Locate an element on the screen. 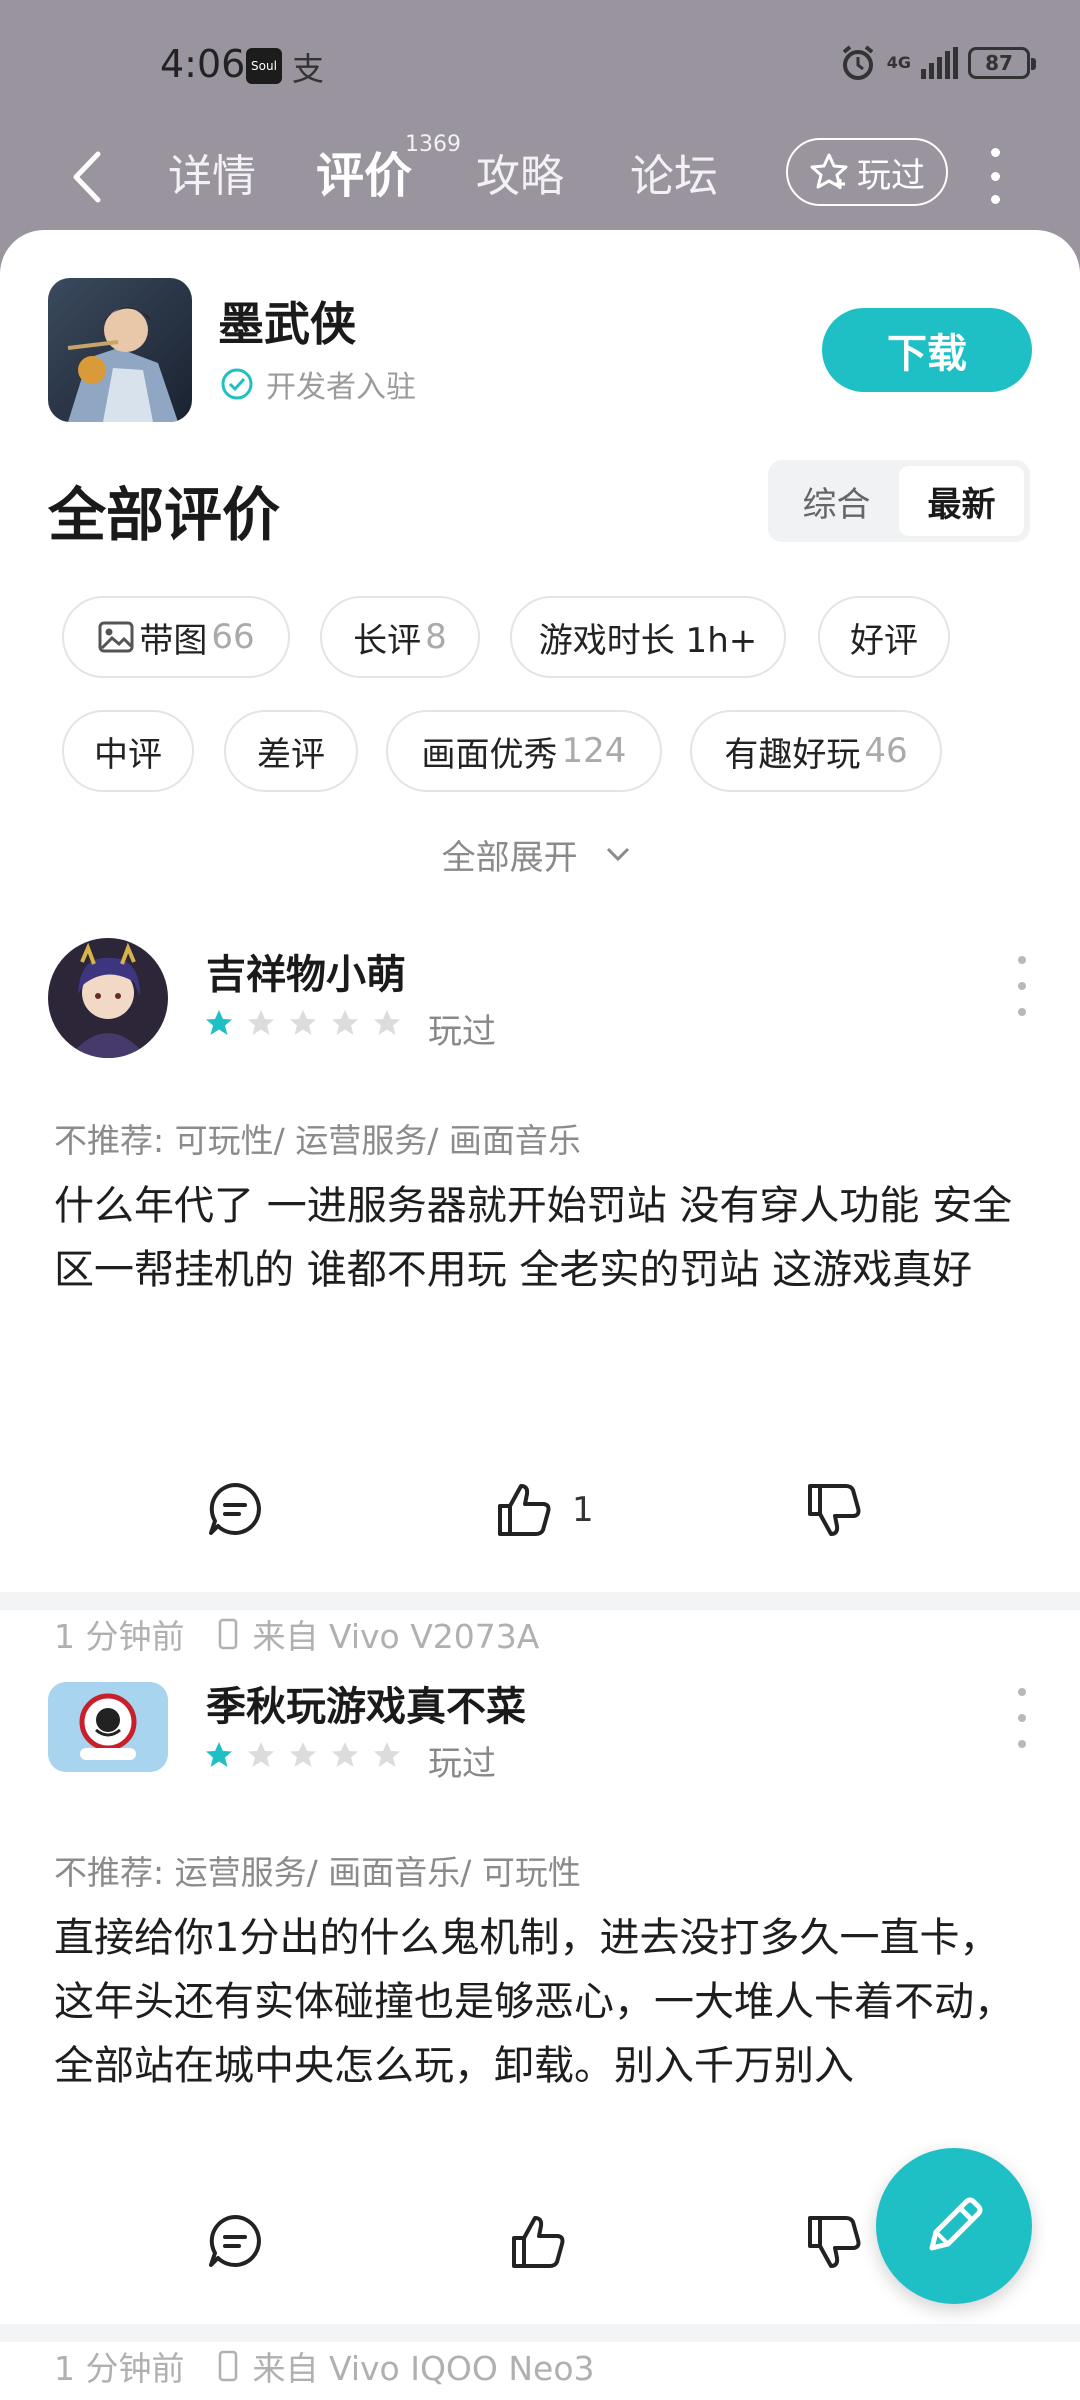 The image size is (1080, 2400). played-button: 玩过 is located at coordinates (867, 172).